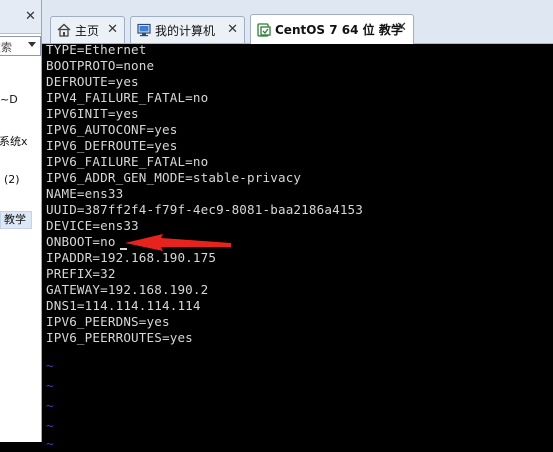 This screenshot has height=452, width=553. What do you see at coordinates (174, 177) in the screenshot?
I see `config-line: IPV6_ADDR_GEN_MODE=stable-privacy` at bounding box center [174, 177].